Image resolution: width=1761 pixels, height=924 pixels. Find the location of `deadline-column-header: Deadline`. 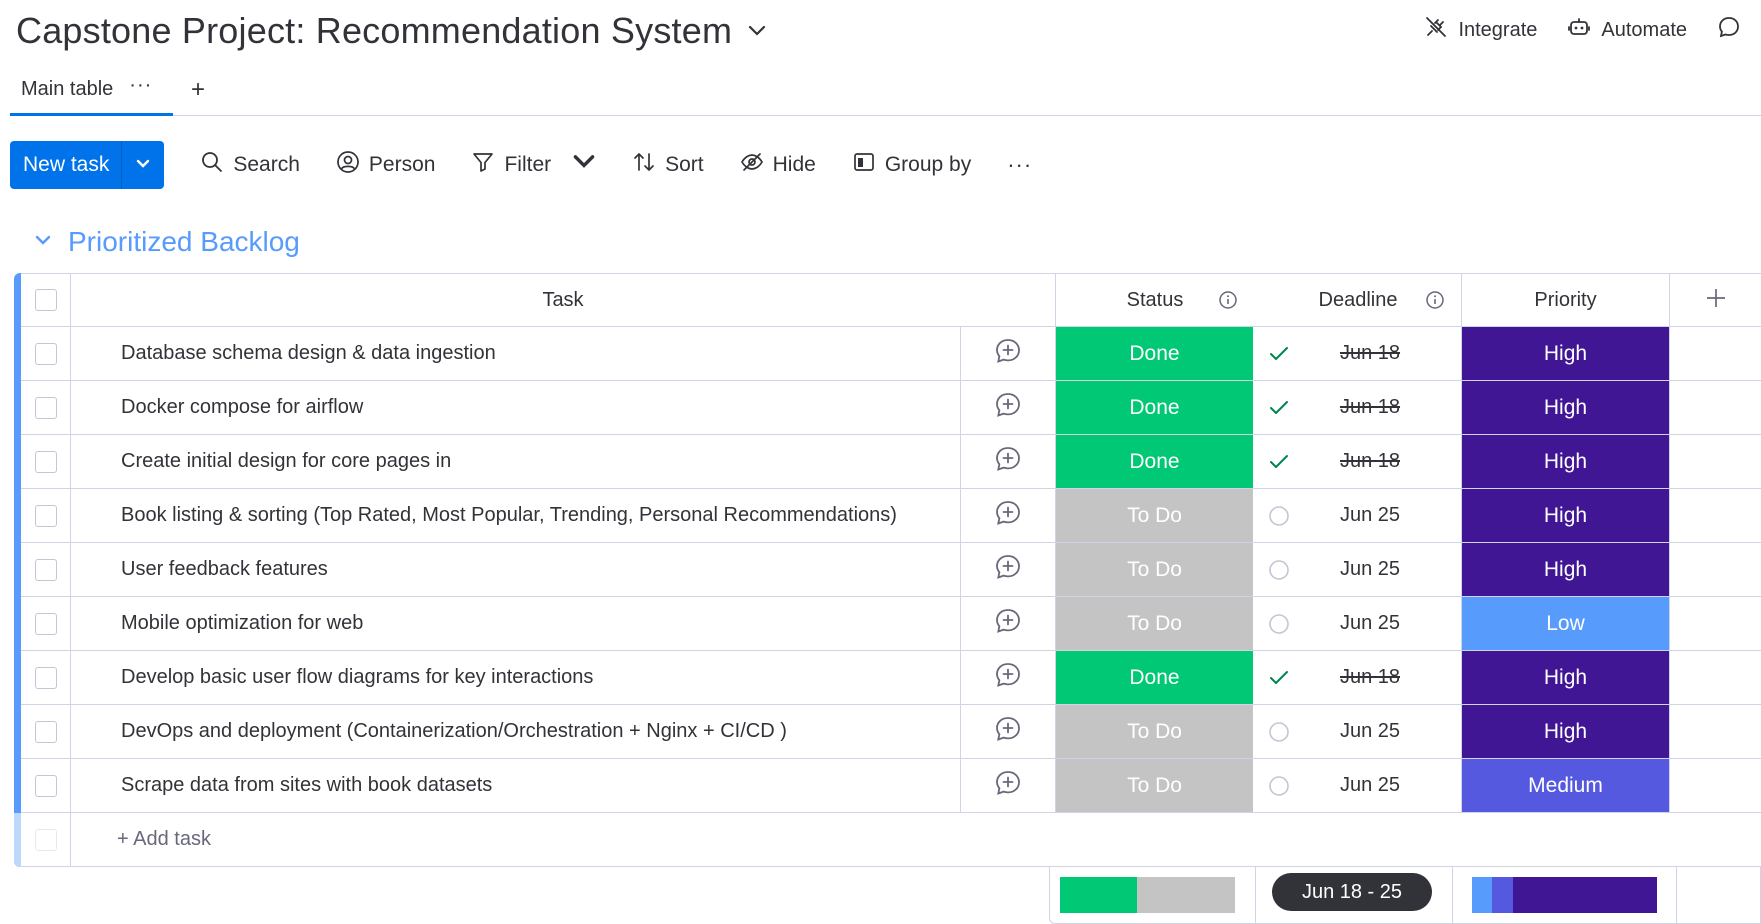

deadline-column-header: Deadline is located at coordinates (1358, 300).